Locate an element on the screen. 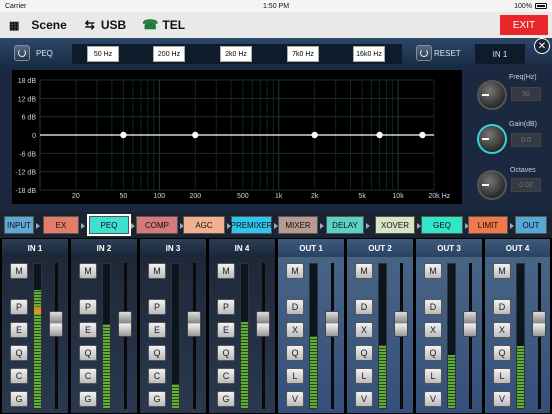 Image resolution: width=552 pixels, height=414 pixels. tab-premixer: PREMIXER is located at coordinates (251, 225).